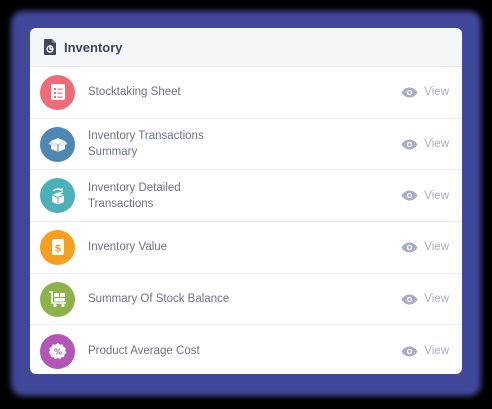 This screenshot has height=409, width=492. Describe the element at coordinates (134, 92) in the screenshot. I see `list-item-label: Stocktaking Sheet` at that location.